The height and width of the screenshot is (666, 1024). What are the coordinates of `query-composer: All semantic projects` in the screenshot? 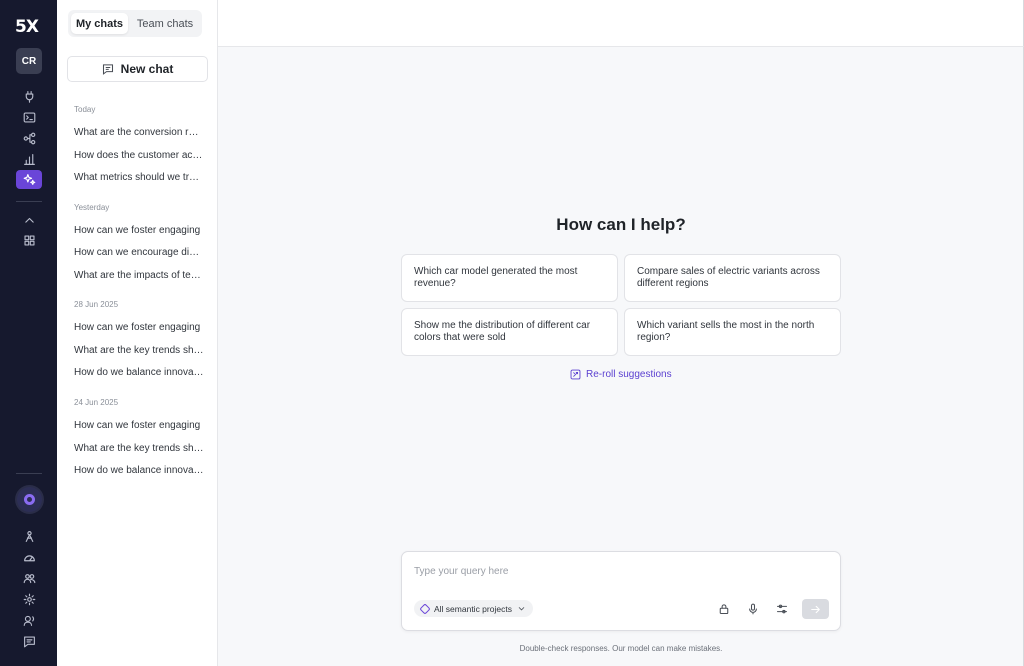 It's located at (621, 591).